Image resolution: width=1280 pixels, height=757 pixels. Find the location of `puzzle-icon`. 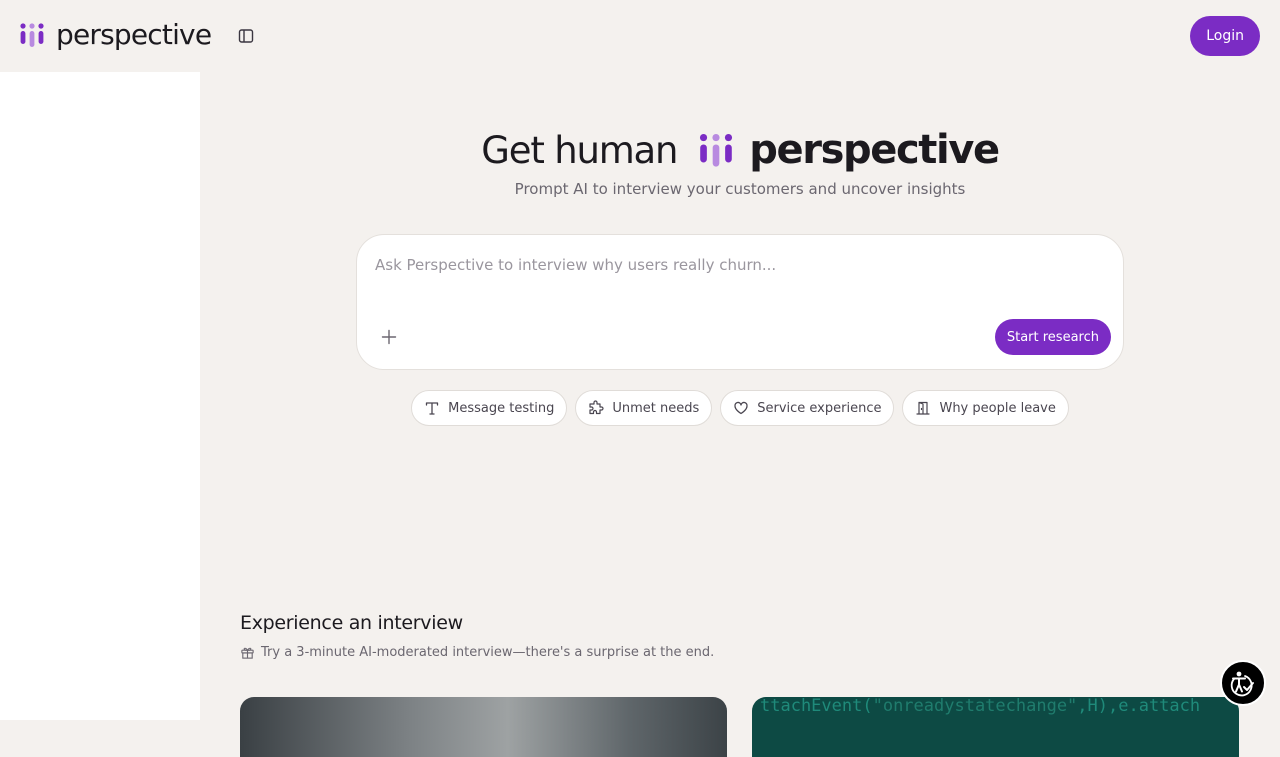

puzzle-icon is located at coordinates (596, 407).